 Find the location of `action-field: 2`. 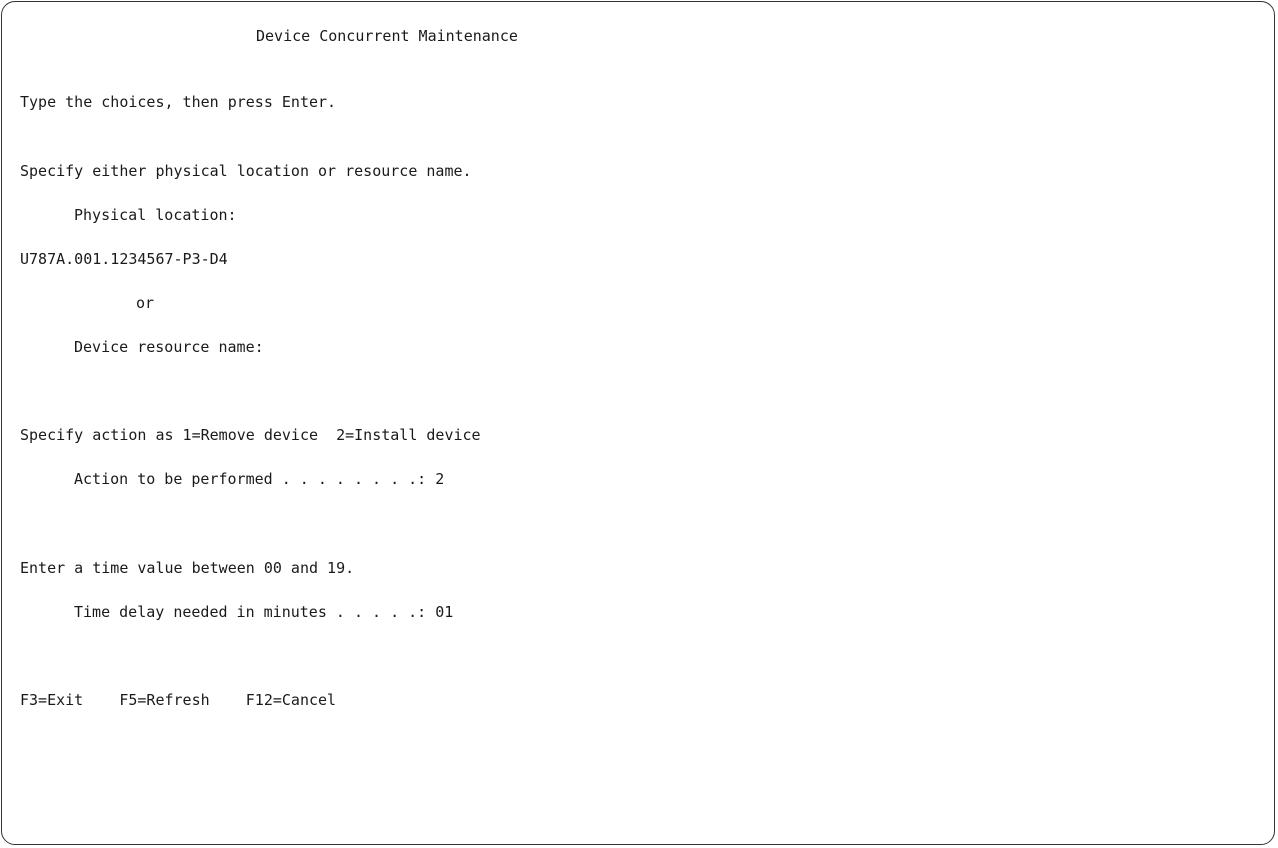

action-field: 2 is located at coordinates (439, 479).